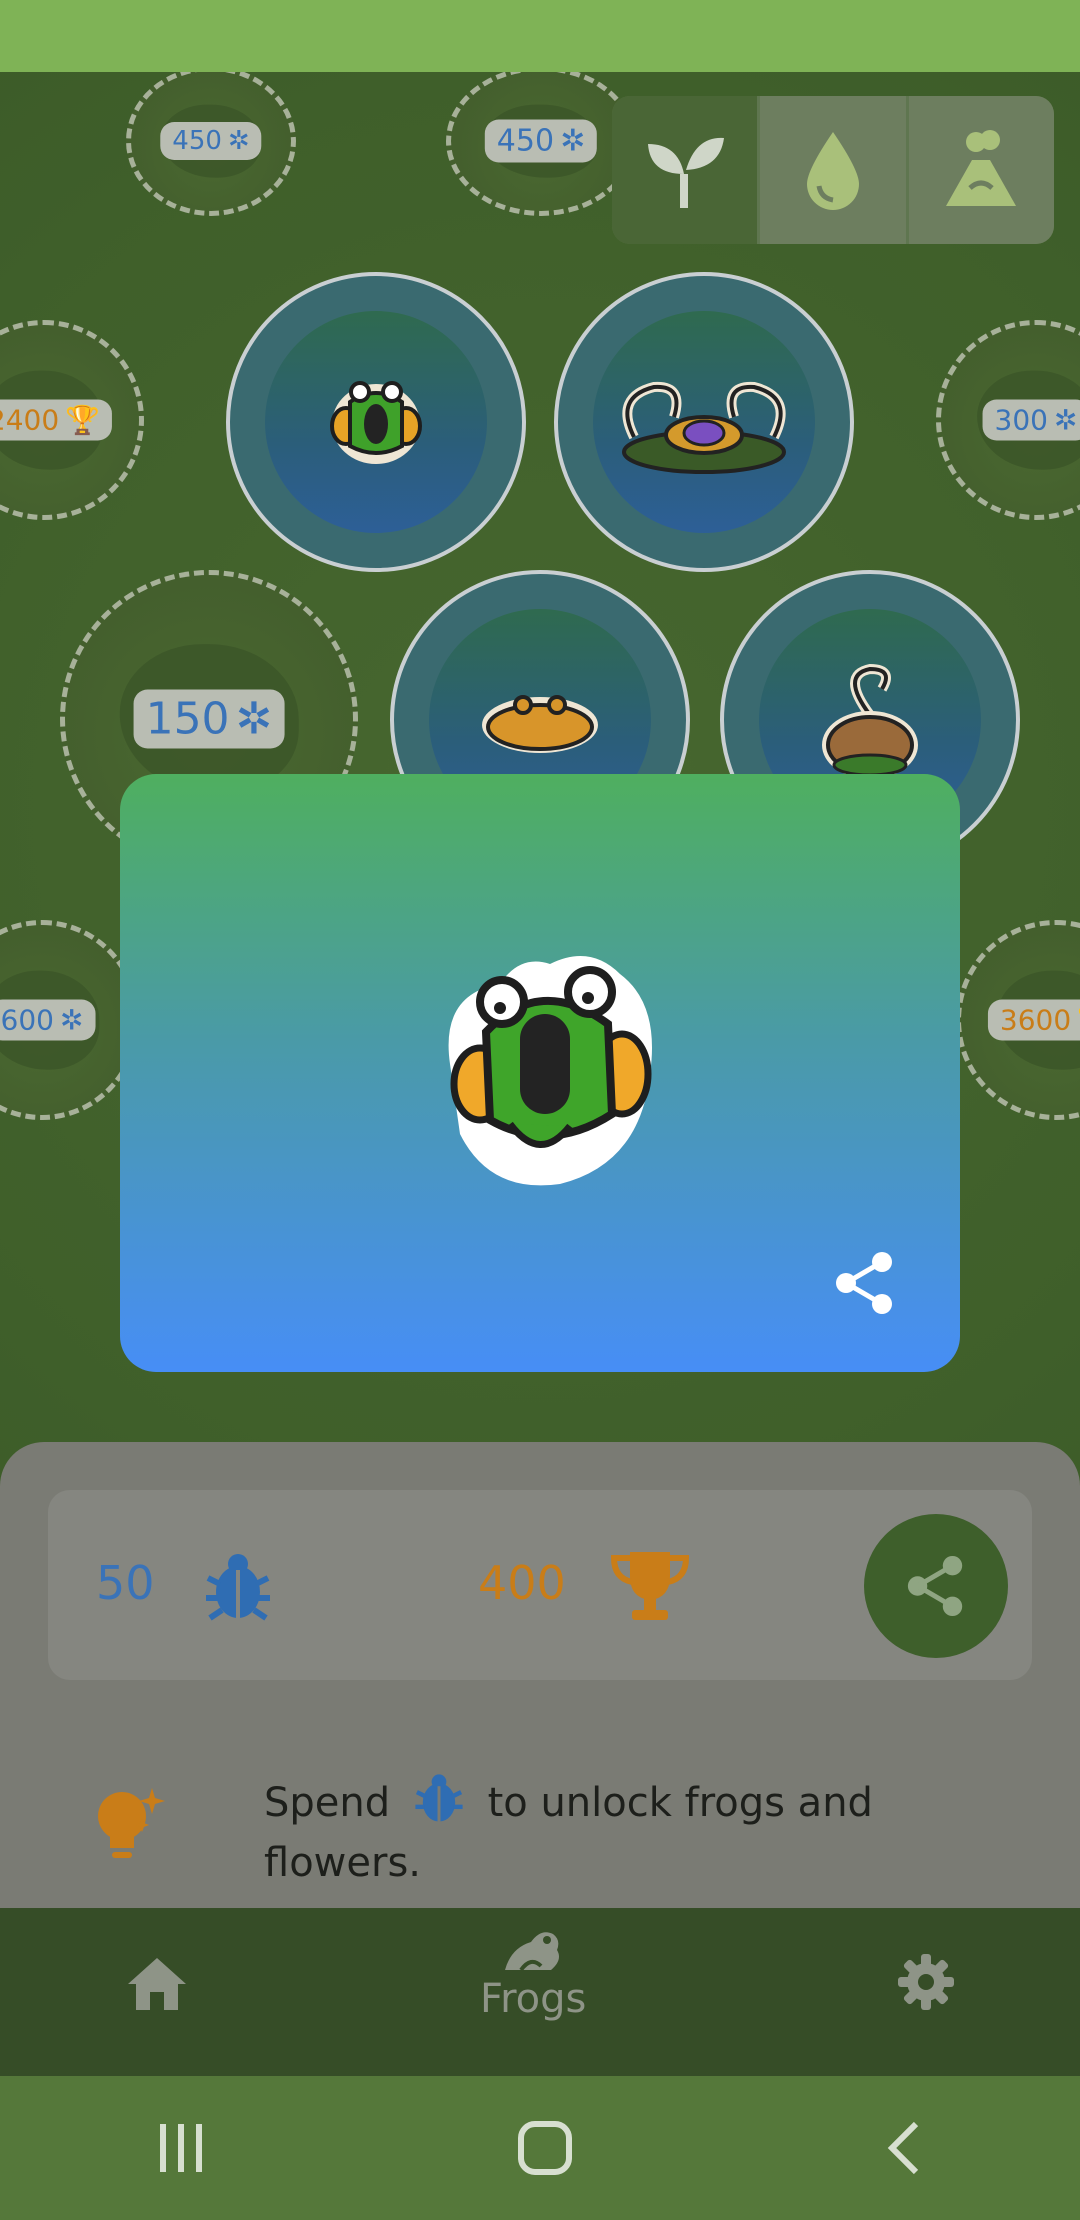 The width and height of the screenshot is (1080, 2220). Describe the element at coordinates (540, 36) in the screenshot. I see `status-bar` at that location.